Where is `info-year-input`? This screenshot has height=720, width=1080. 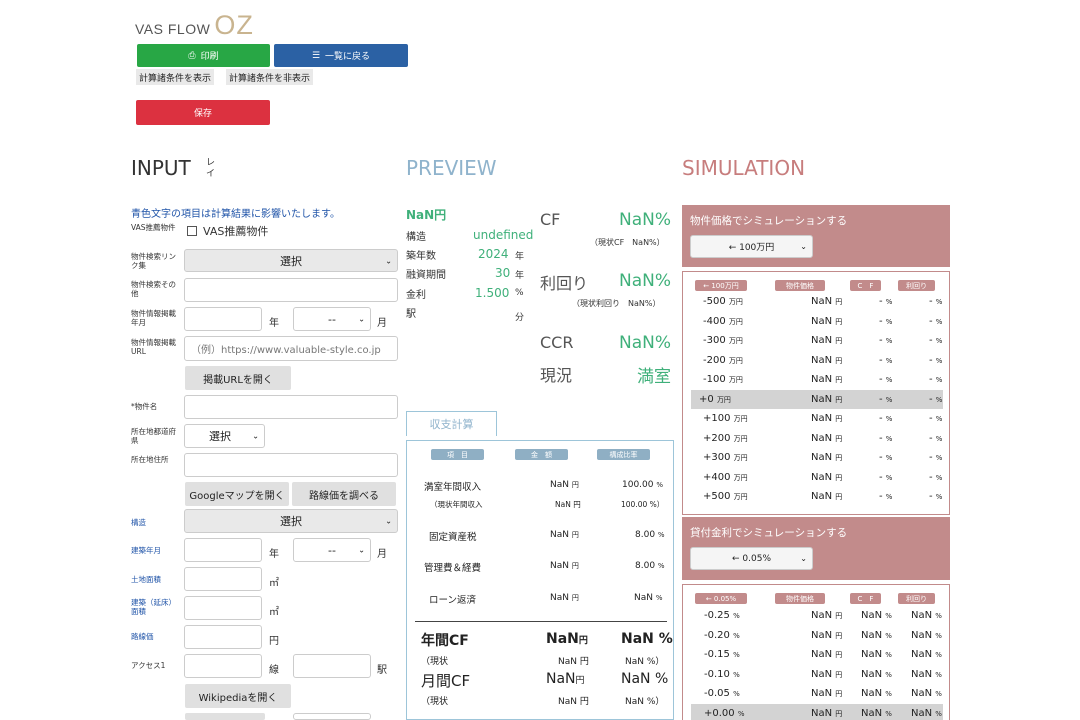 info-year-input is located at coordinates (223, 319).